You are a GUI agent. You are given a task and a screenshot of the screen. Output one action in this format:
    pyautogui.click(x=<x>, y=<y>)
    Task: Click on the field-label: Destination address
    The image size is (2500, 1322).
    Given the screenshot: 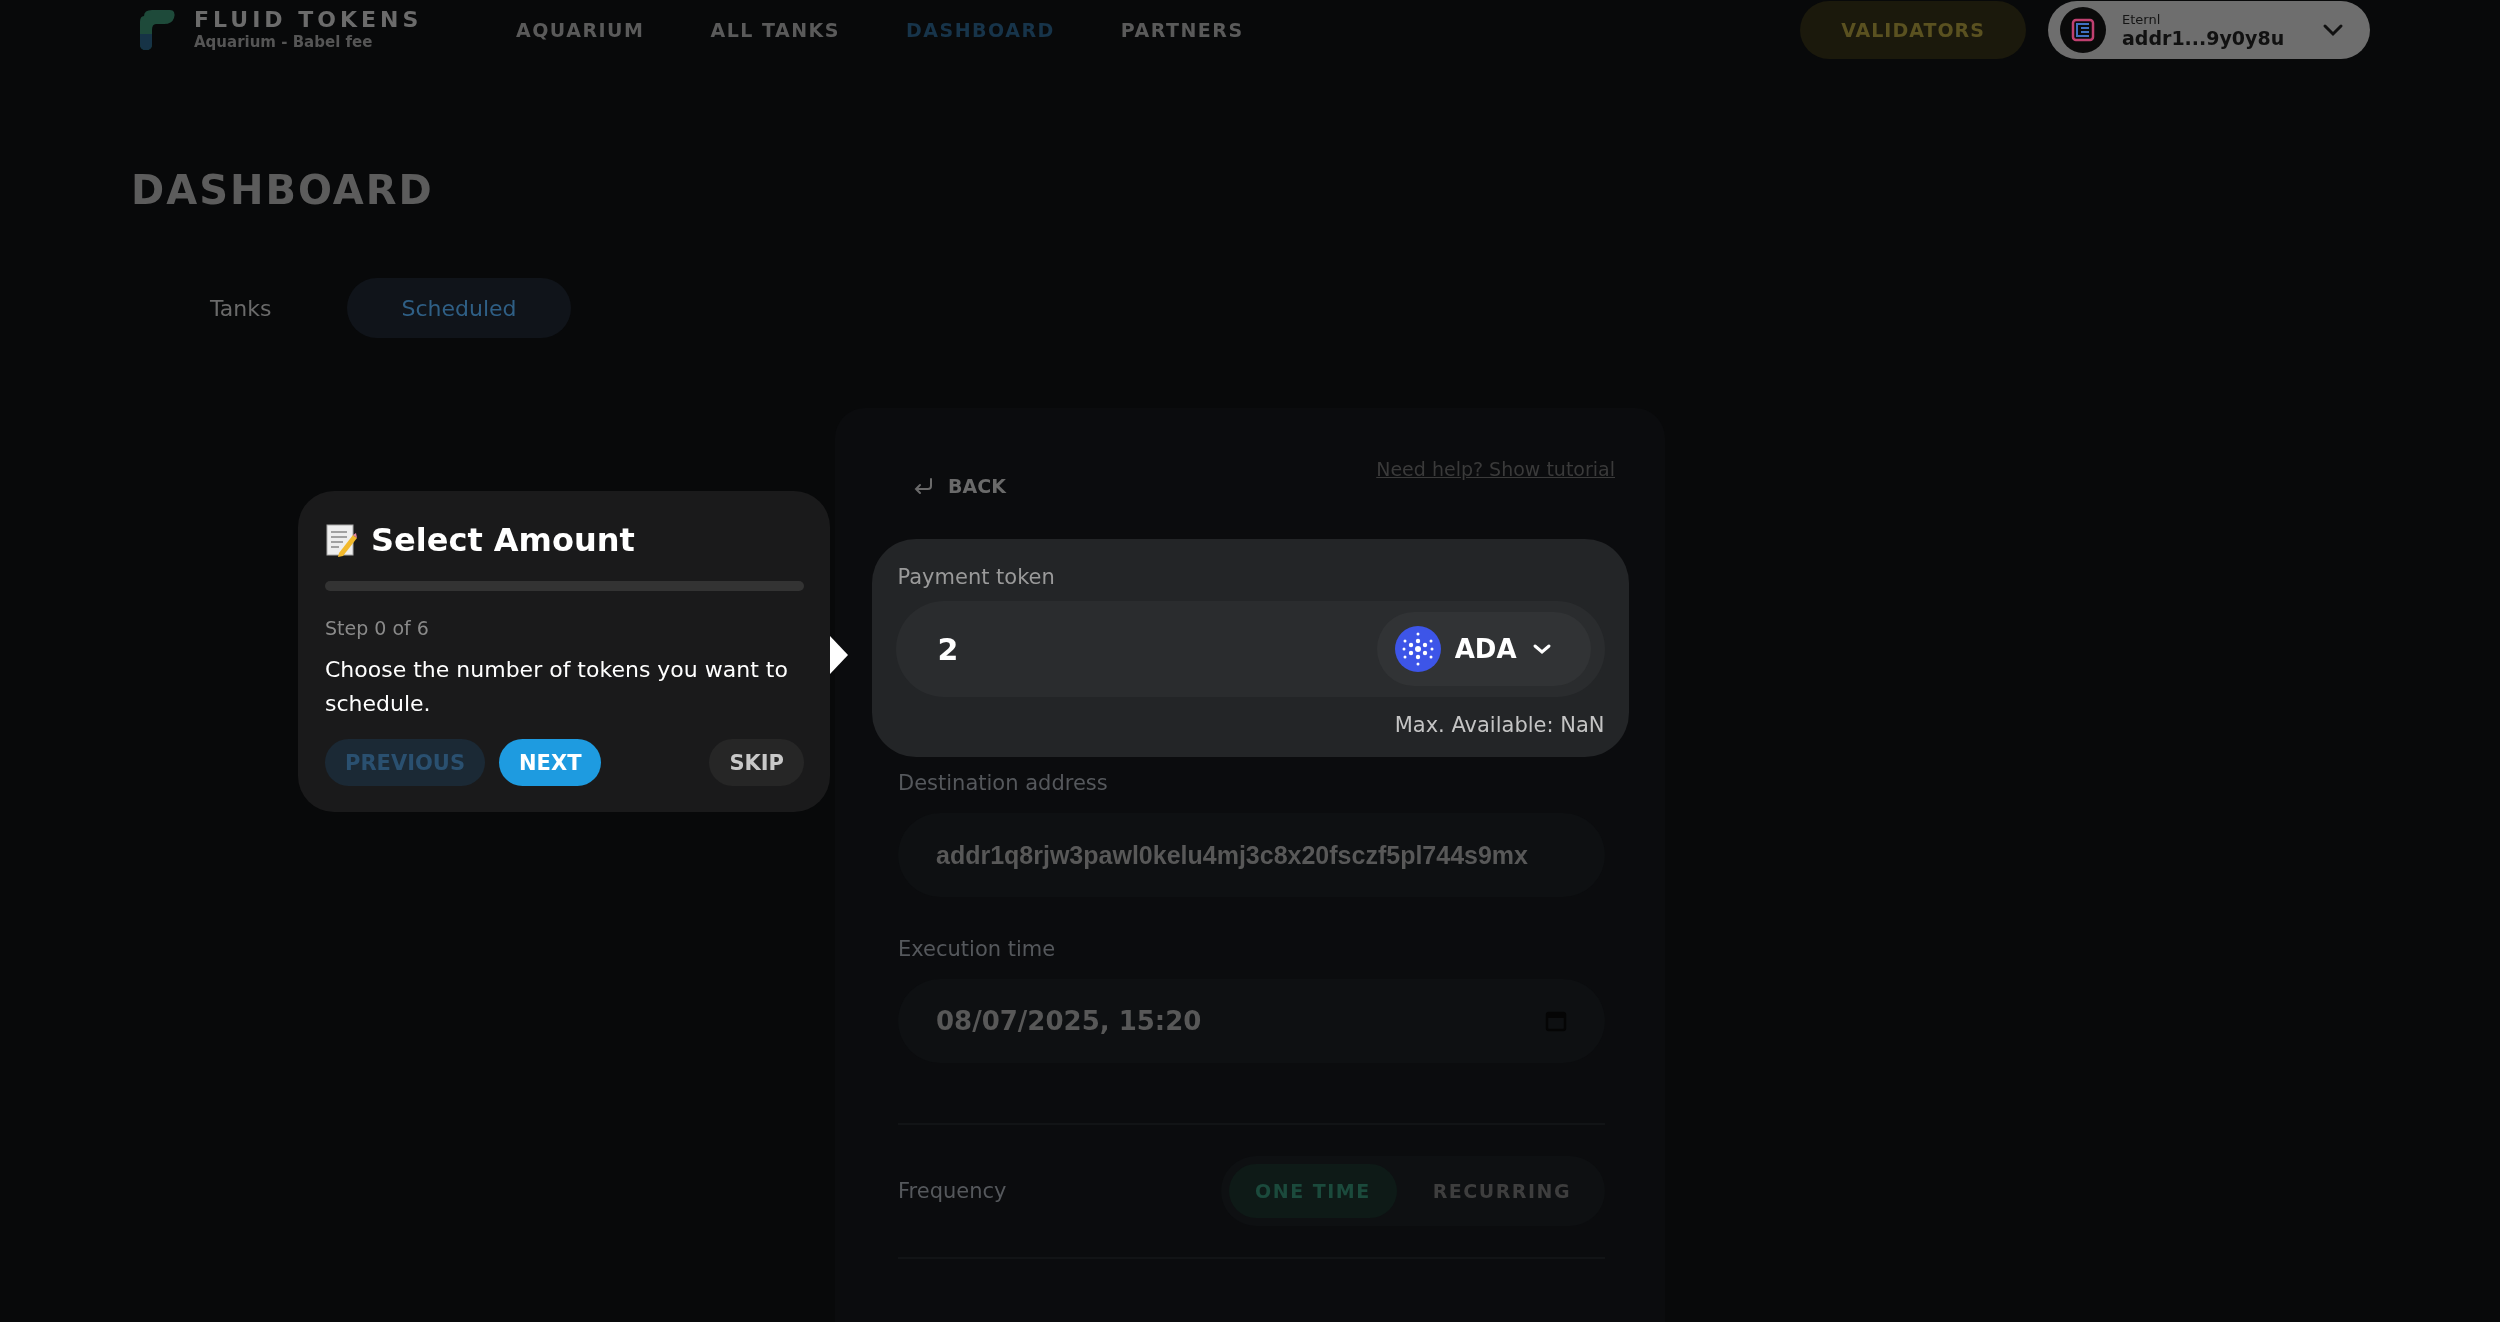 What is the action you would take?
    pyautogui.click(x=1003, y=783)
    